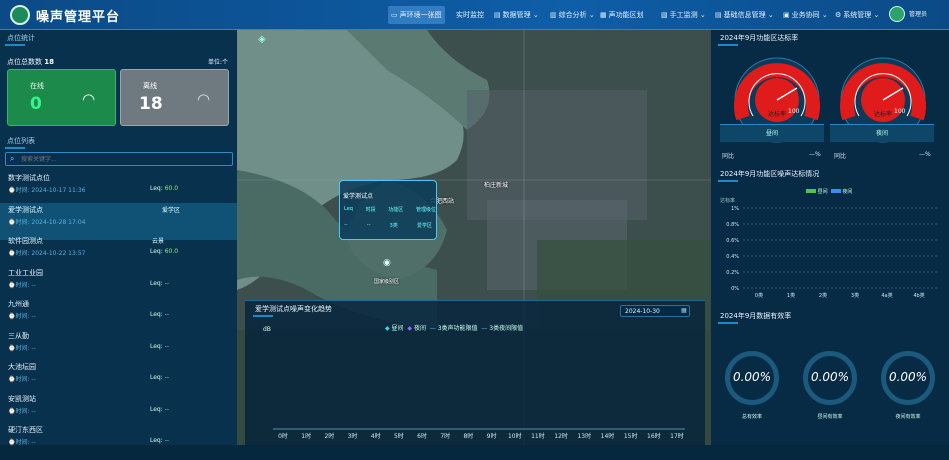  Describe the element at coordinates (118, 441) in the screenshot. I see `list-item: 硬汀东西区 ⌚时间: -- Leq: --` at that location.